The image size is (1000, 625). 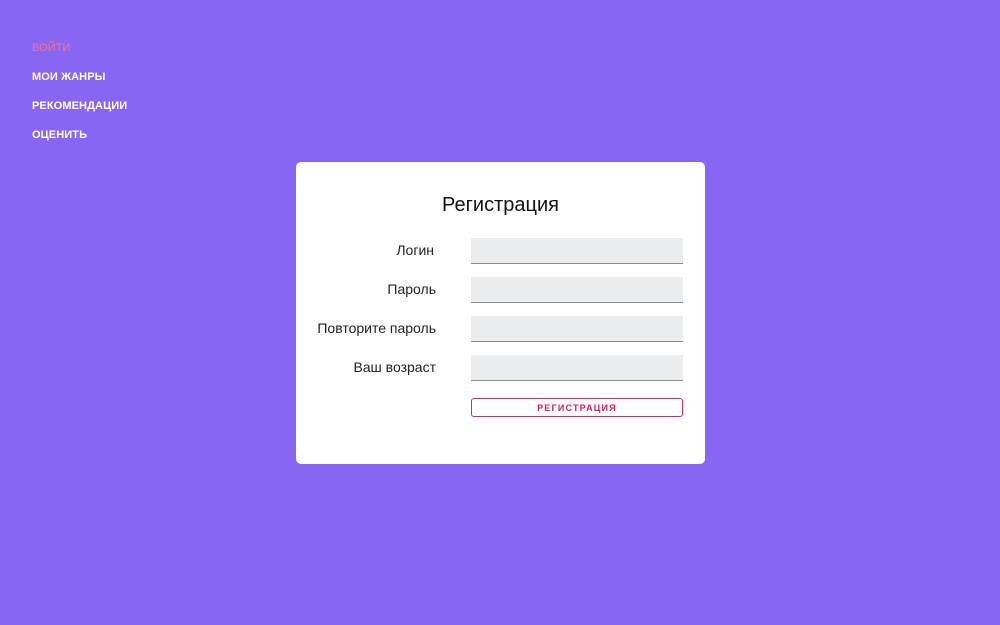 What do you see at coordinates (577, 251) in the screenshot?
I see `login-input` at bounding box center [577, 251].